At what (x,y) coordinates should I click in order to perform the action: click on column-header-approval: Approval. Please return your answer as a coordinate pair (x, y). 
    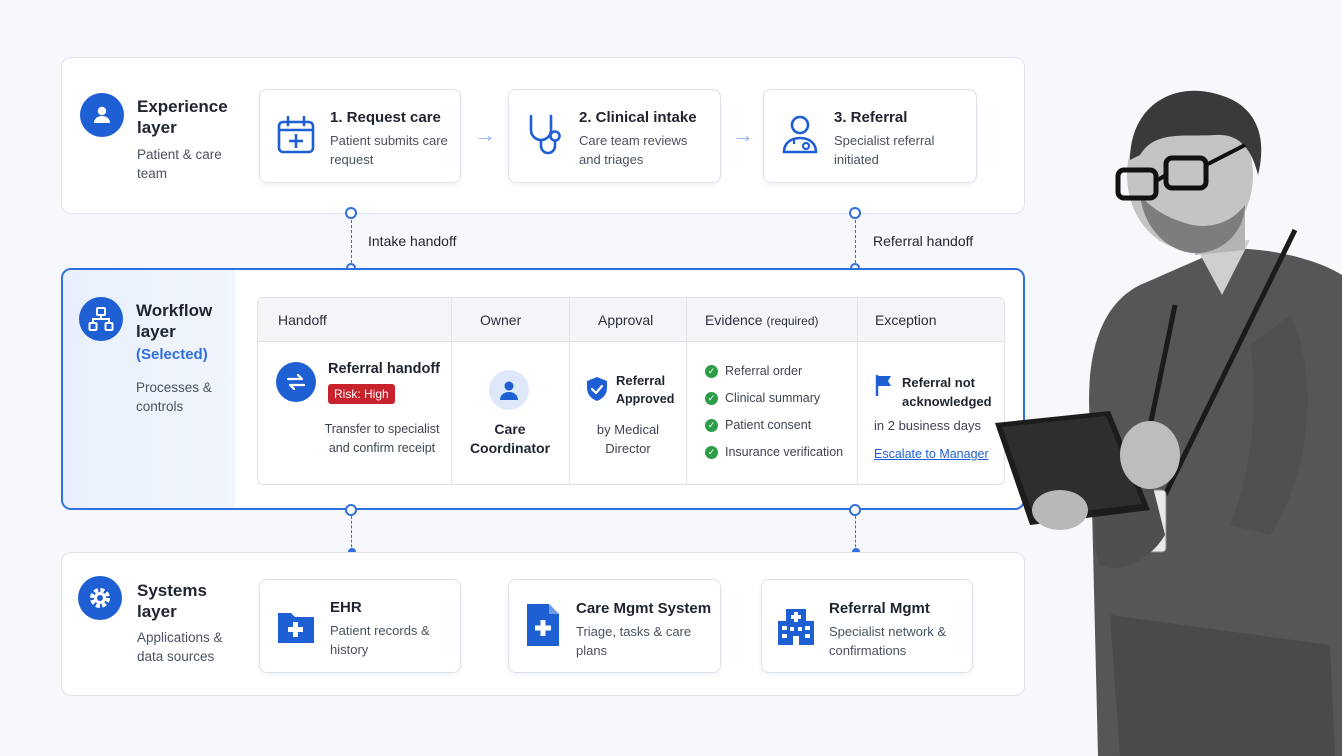
    Looking at the image, I should click on (626, 320).